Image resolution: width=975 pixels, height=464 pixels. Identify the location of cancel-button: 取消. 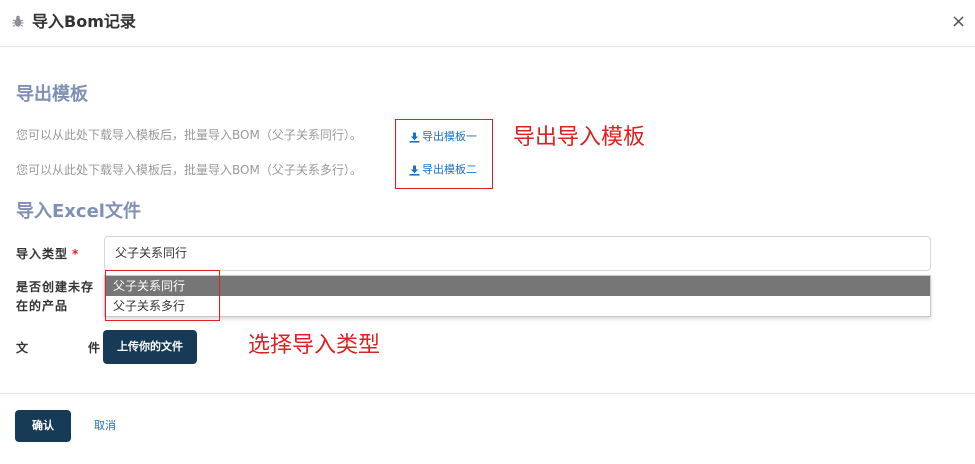
(105, 426).